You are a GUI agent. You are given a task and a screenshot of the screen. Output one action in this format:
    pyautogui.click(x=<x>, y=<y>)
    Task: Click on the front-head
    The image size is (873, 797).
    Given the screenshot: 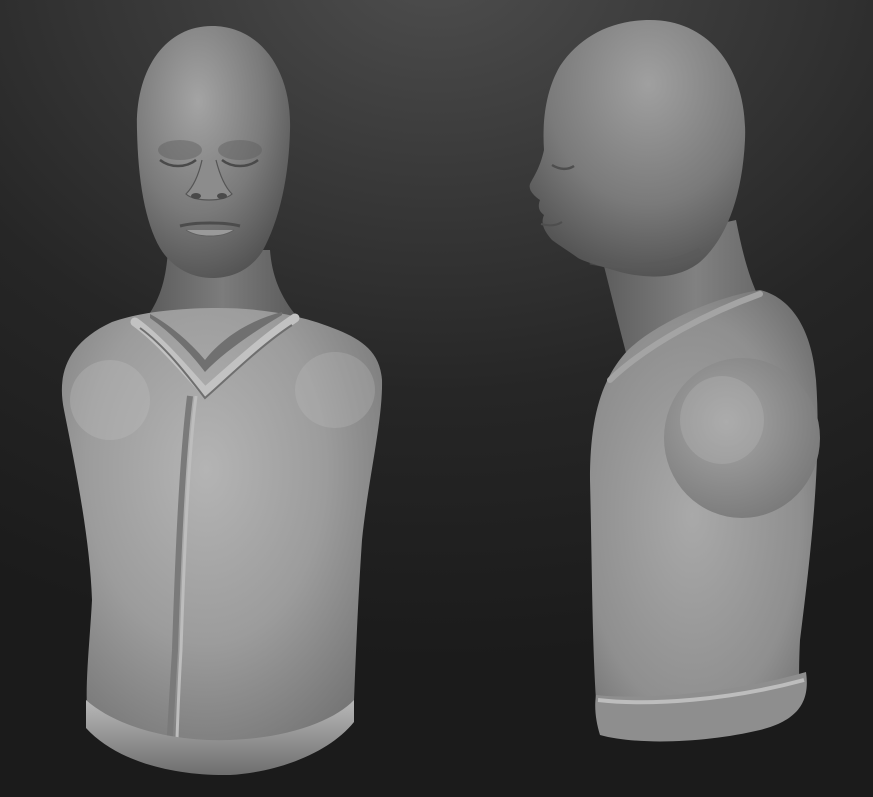 What is the action you would take?
    pyautogui.click(x=213, y=152)
    